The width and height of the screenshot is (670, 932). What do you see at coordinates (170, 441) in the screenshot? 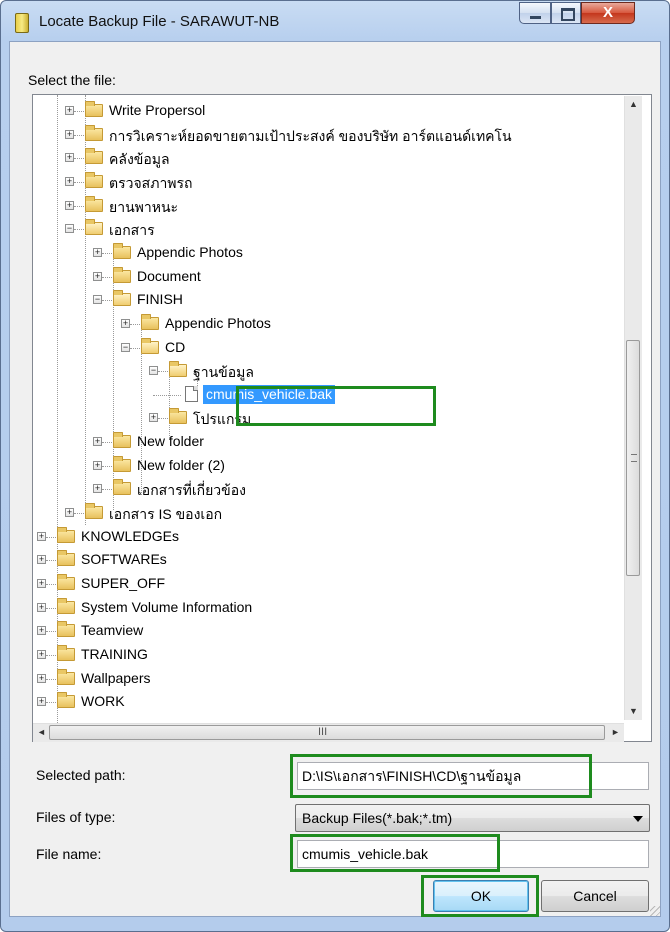
I see `tree-node-label: New folder` at bounding box center [170, 441].